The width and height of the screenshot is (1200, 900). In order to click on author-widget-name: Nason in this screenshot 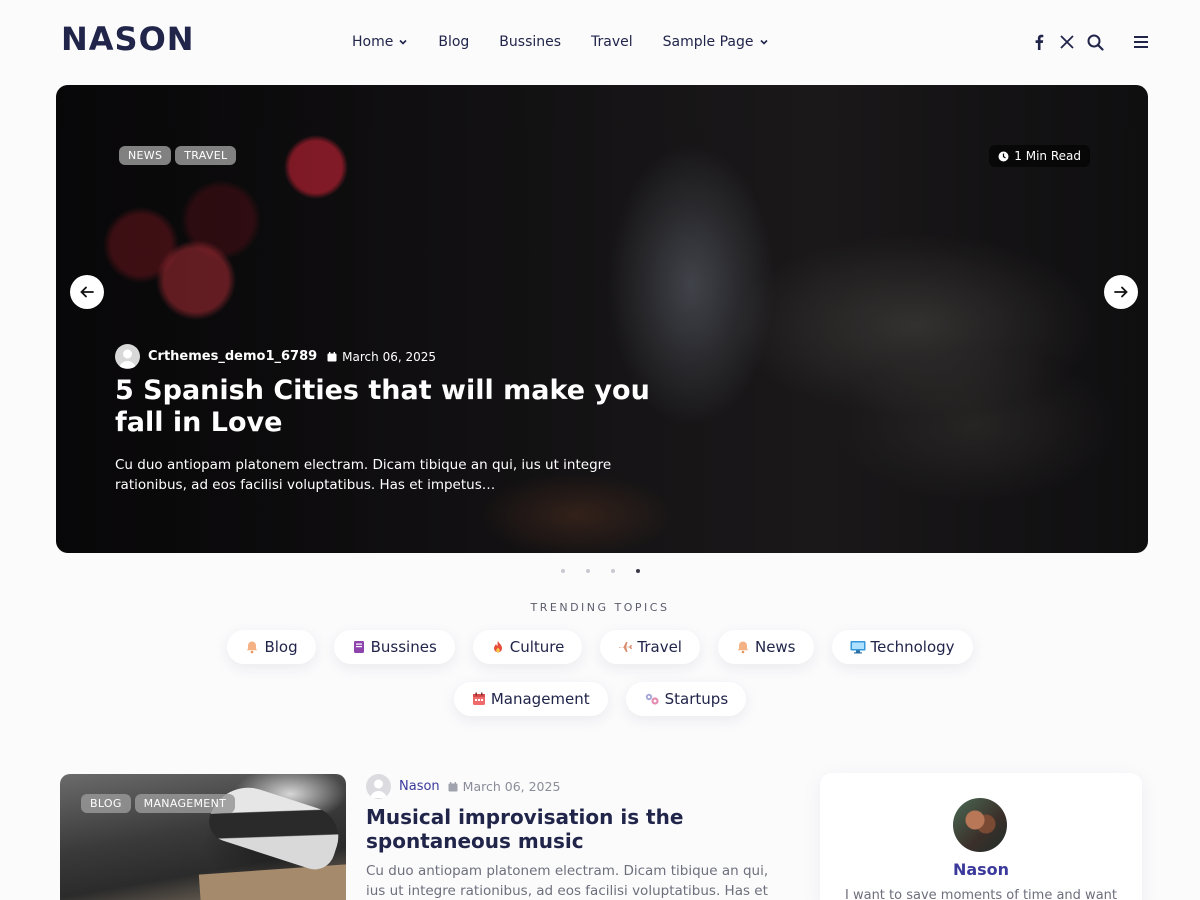, I will do `click(981, 869)`.